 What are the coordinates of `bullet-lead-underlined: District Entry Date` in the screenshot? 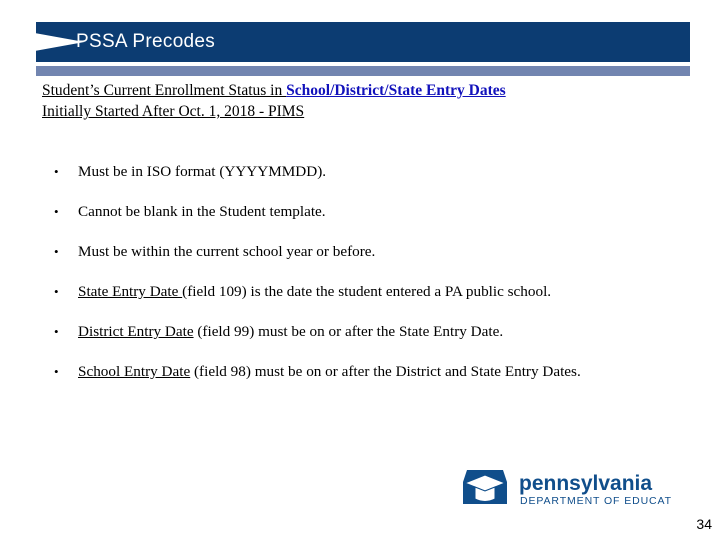 It's located at (136, 331).